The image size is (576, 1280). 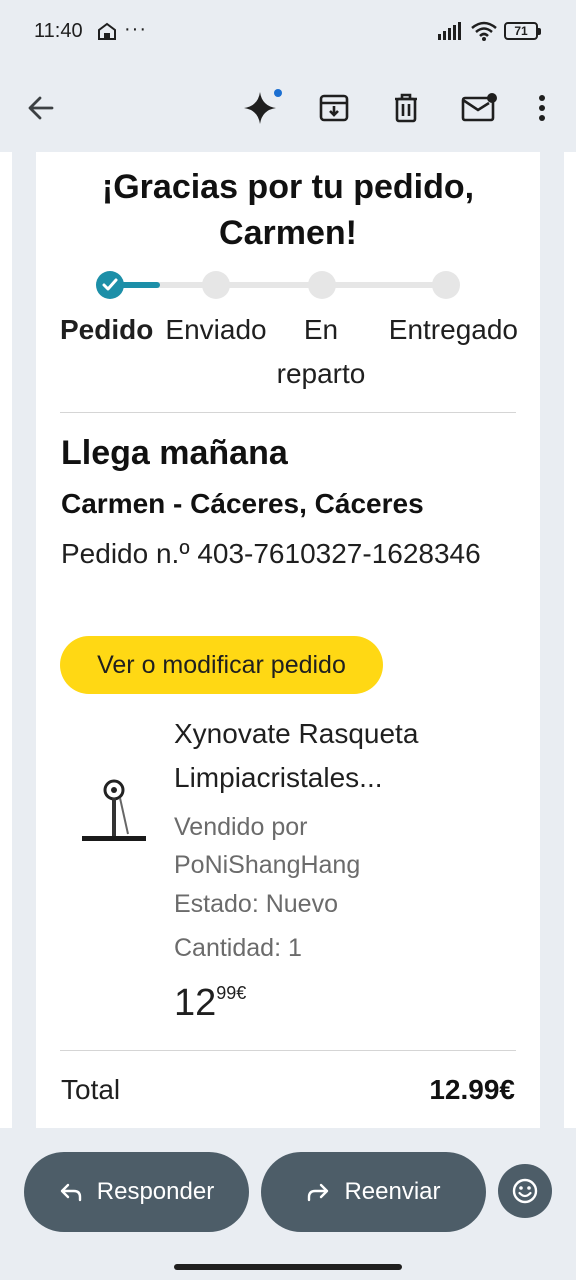 I want to click on total-value: 12.99€, so click(x=472, y=1089).